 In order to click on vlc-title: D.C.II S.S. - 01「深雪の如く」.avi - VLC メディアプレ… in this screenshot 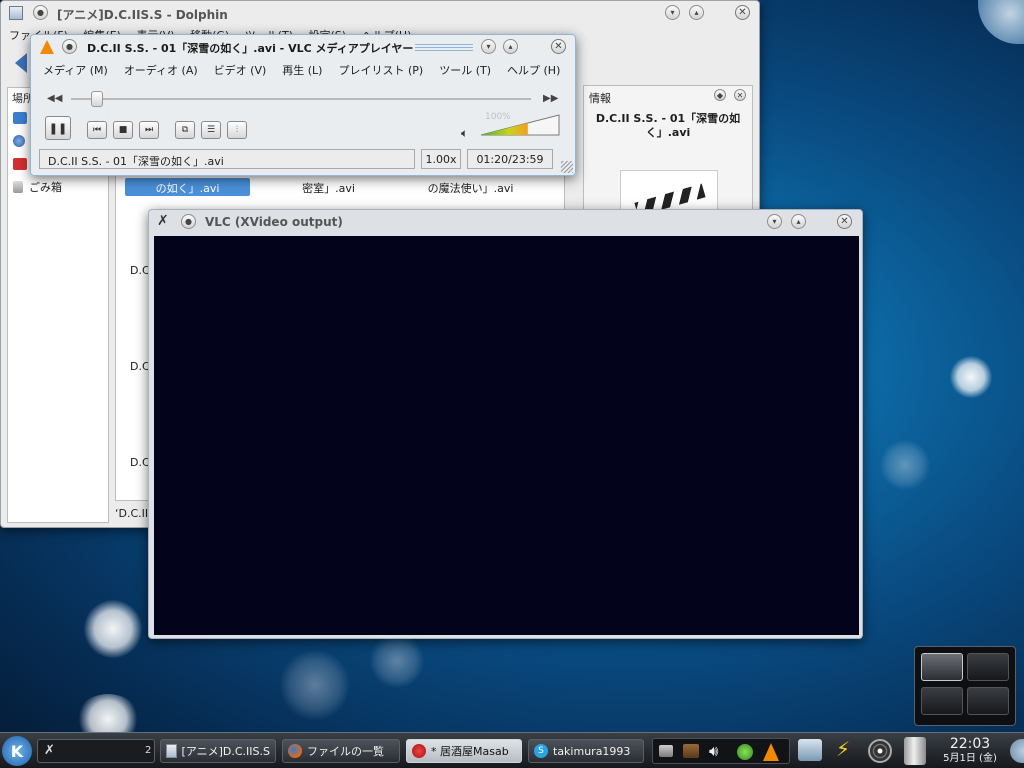, I will do `click(250, 48)`.